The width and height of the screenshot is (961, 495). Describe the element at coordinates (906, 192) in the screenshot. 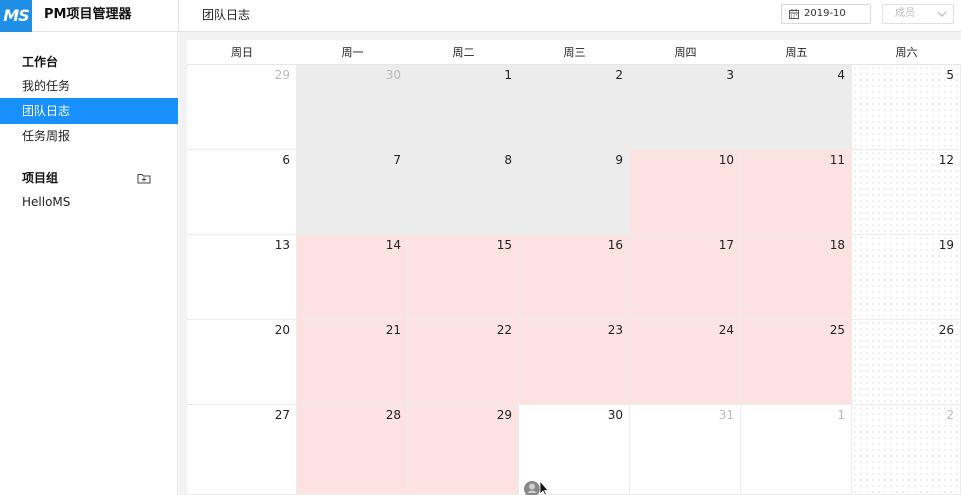

I see `calendar-day-cell: 12` at that location.